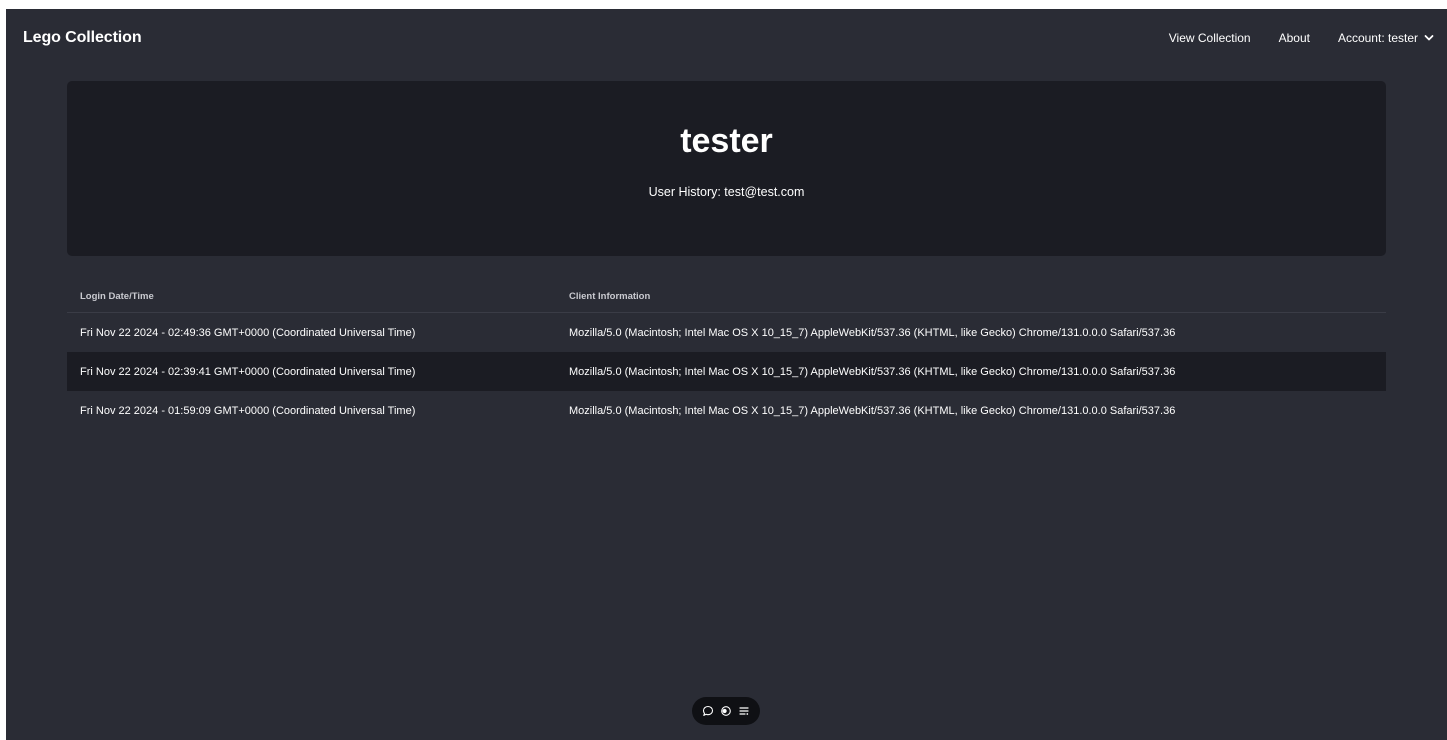  Describe the element at coordinates (971, 296) in the screenshot. I see `column-header-client-info: Client Information` at that location.